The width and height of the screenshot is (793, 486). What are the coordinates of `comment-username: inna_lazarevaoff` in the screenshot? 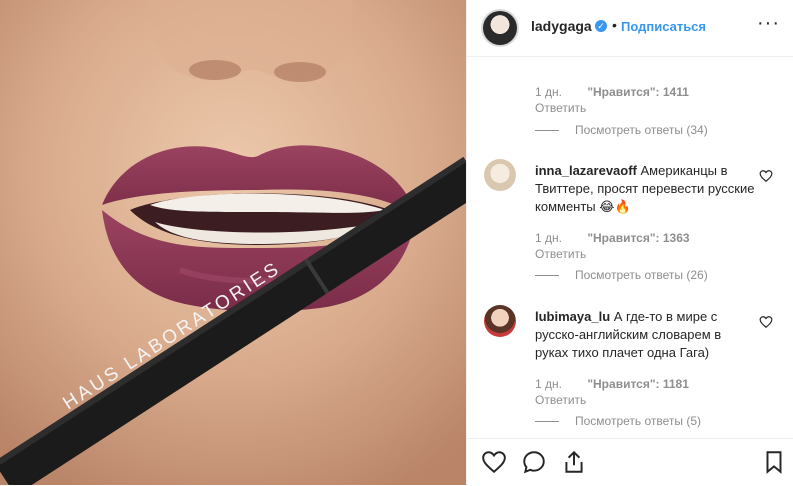 It's located at (586, 170).